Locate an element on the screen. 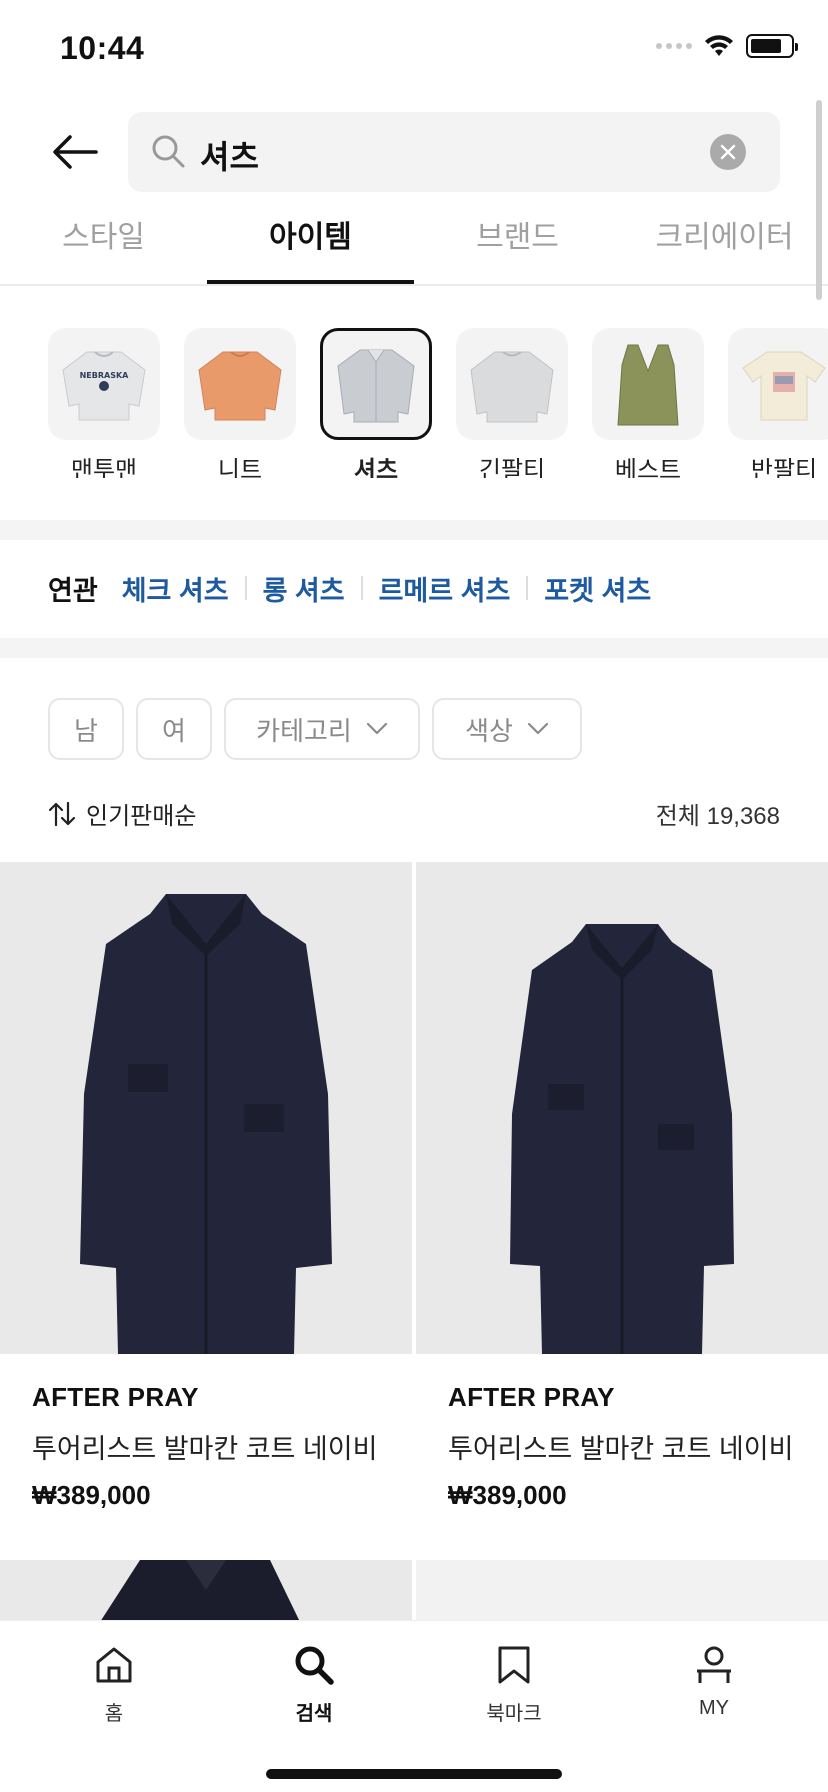 This screenshot has width=828, height=1792. filter-male-button: 남 is located at coordinates (86, 729).